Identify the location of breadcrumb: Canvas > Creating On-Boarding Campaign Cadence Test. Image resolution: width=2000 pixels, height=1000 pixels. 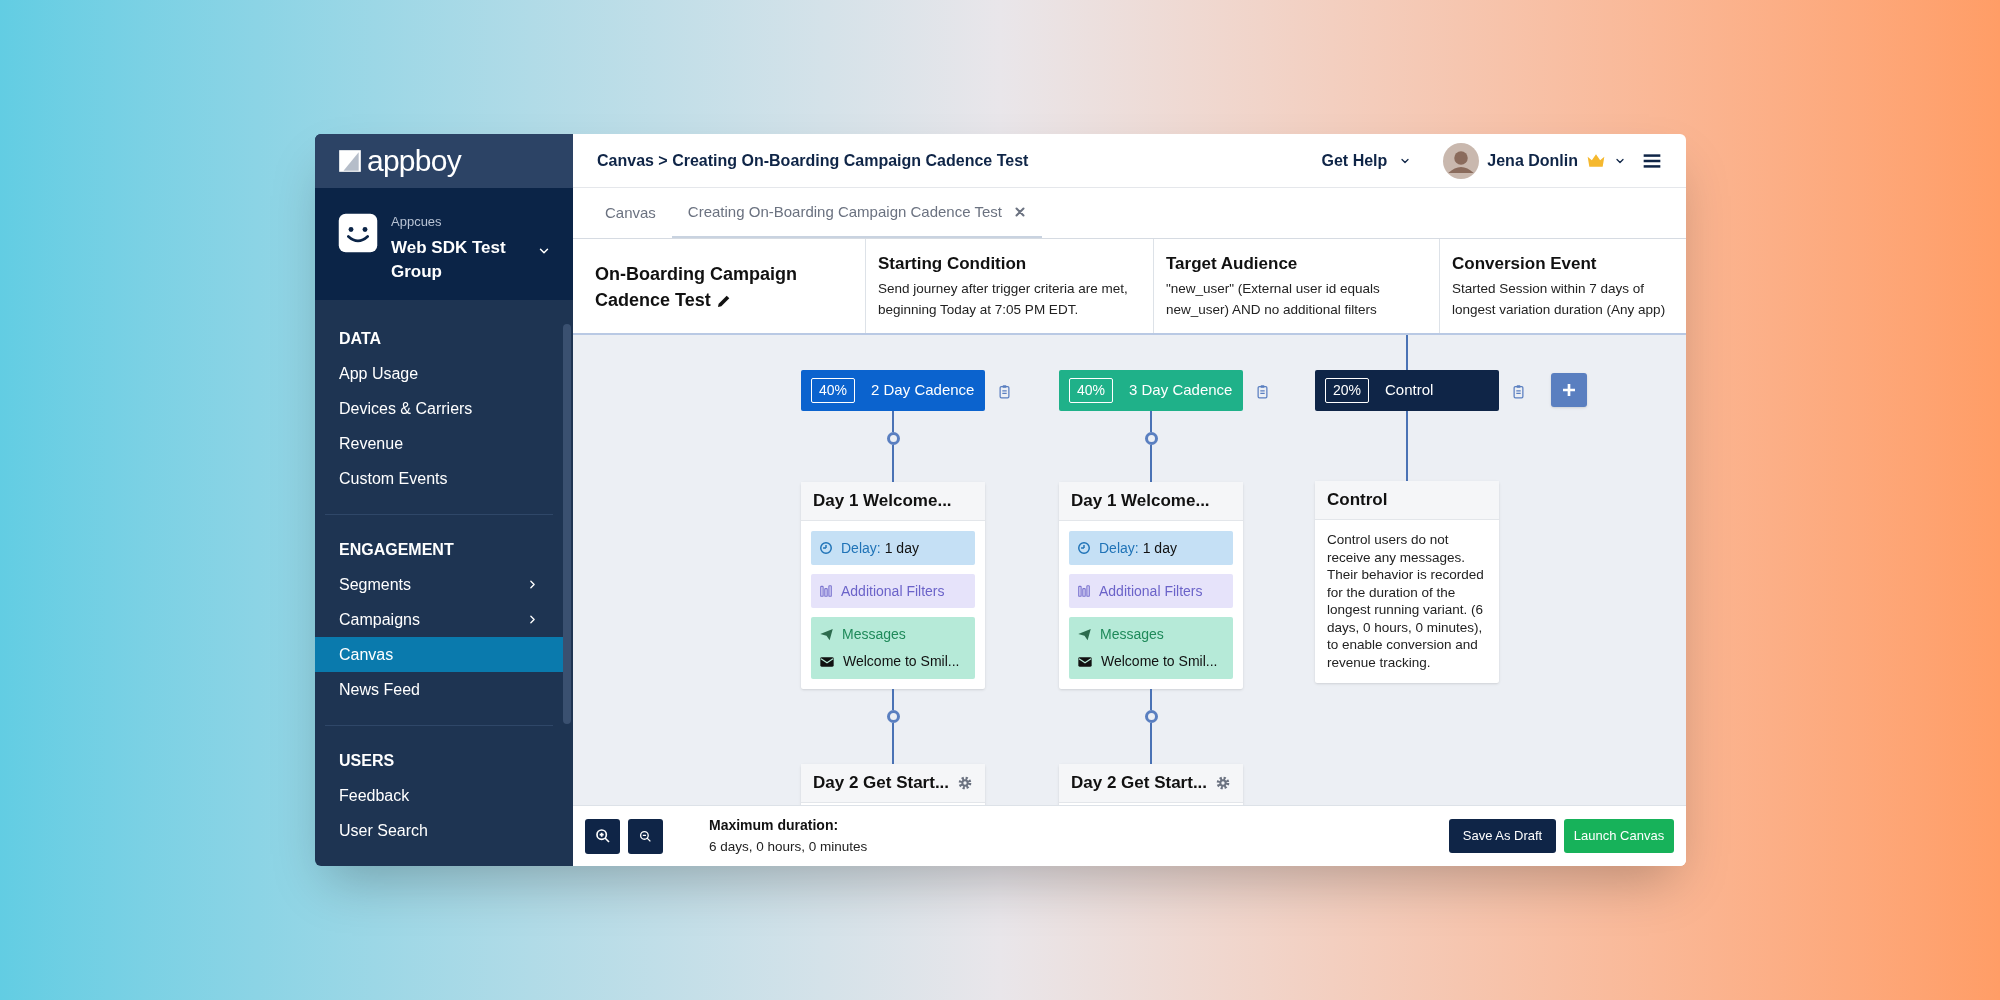
(813, 160).